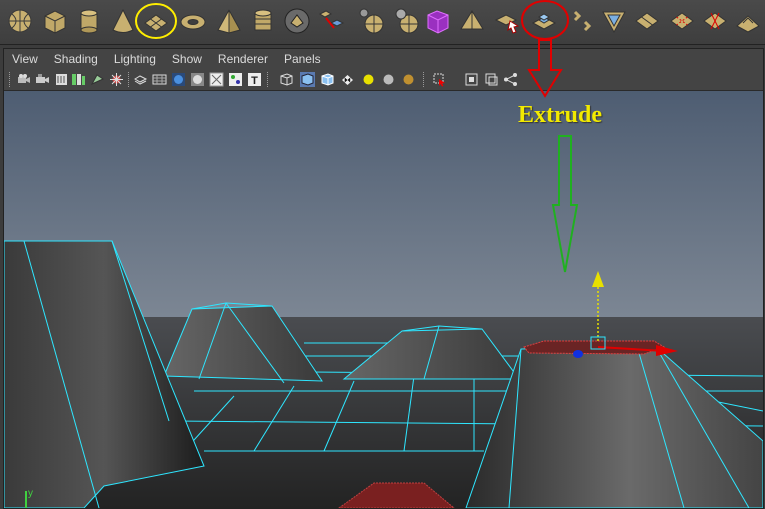  I want to click on poly-pyramid-icon, so click(229, 21).